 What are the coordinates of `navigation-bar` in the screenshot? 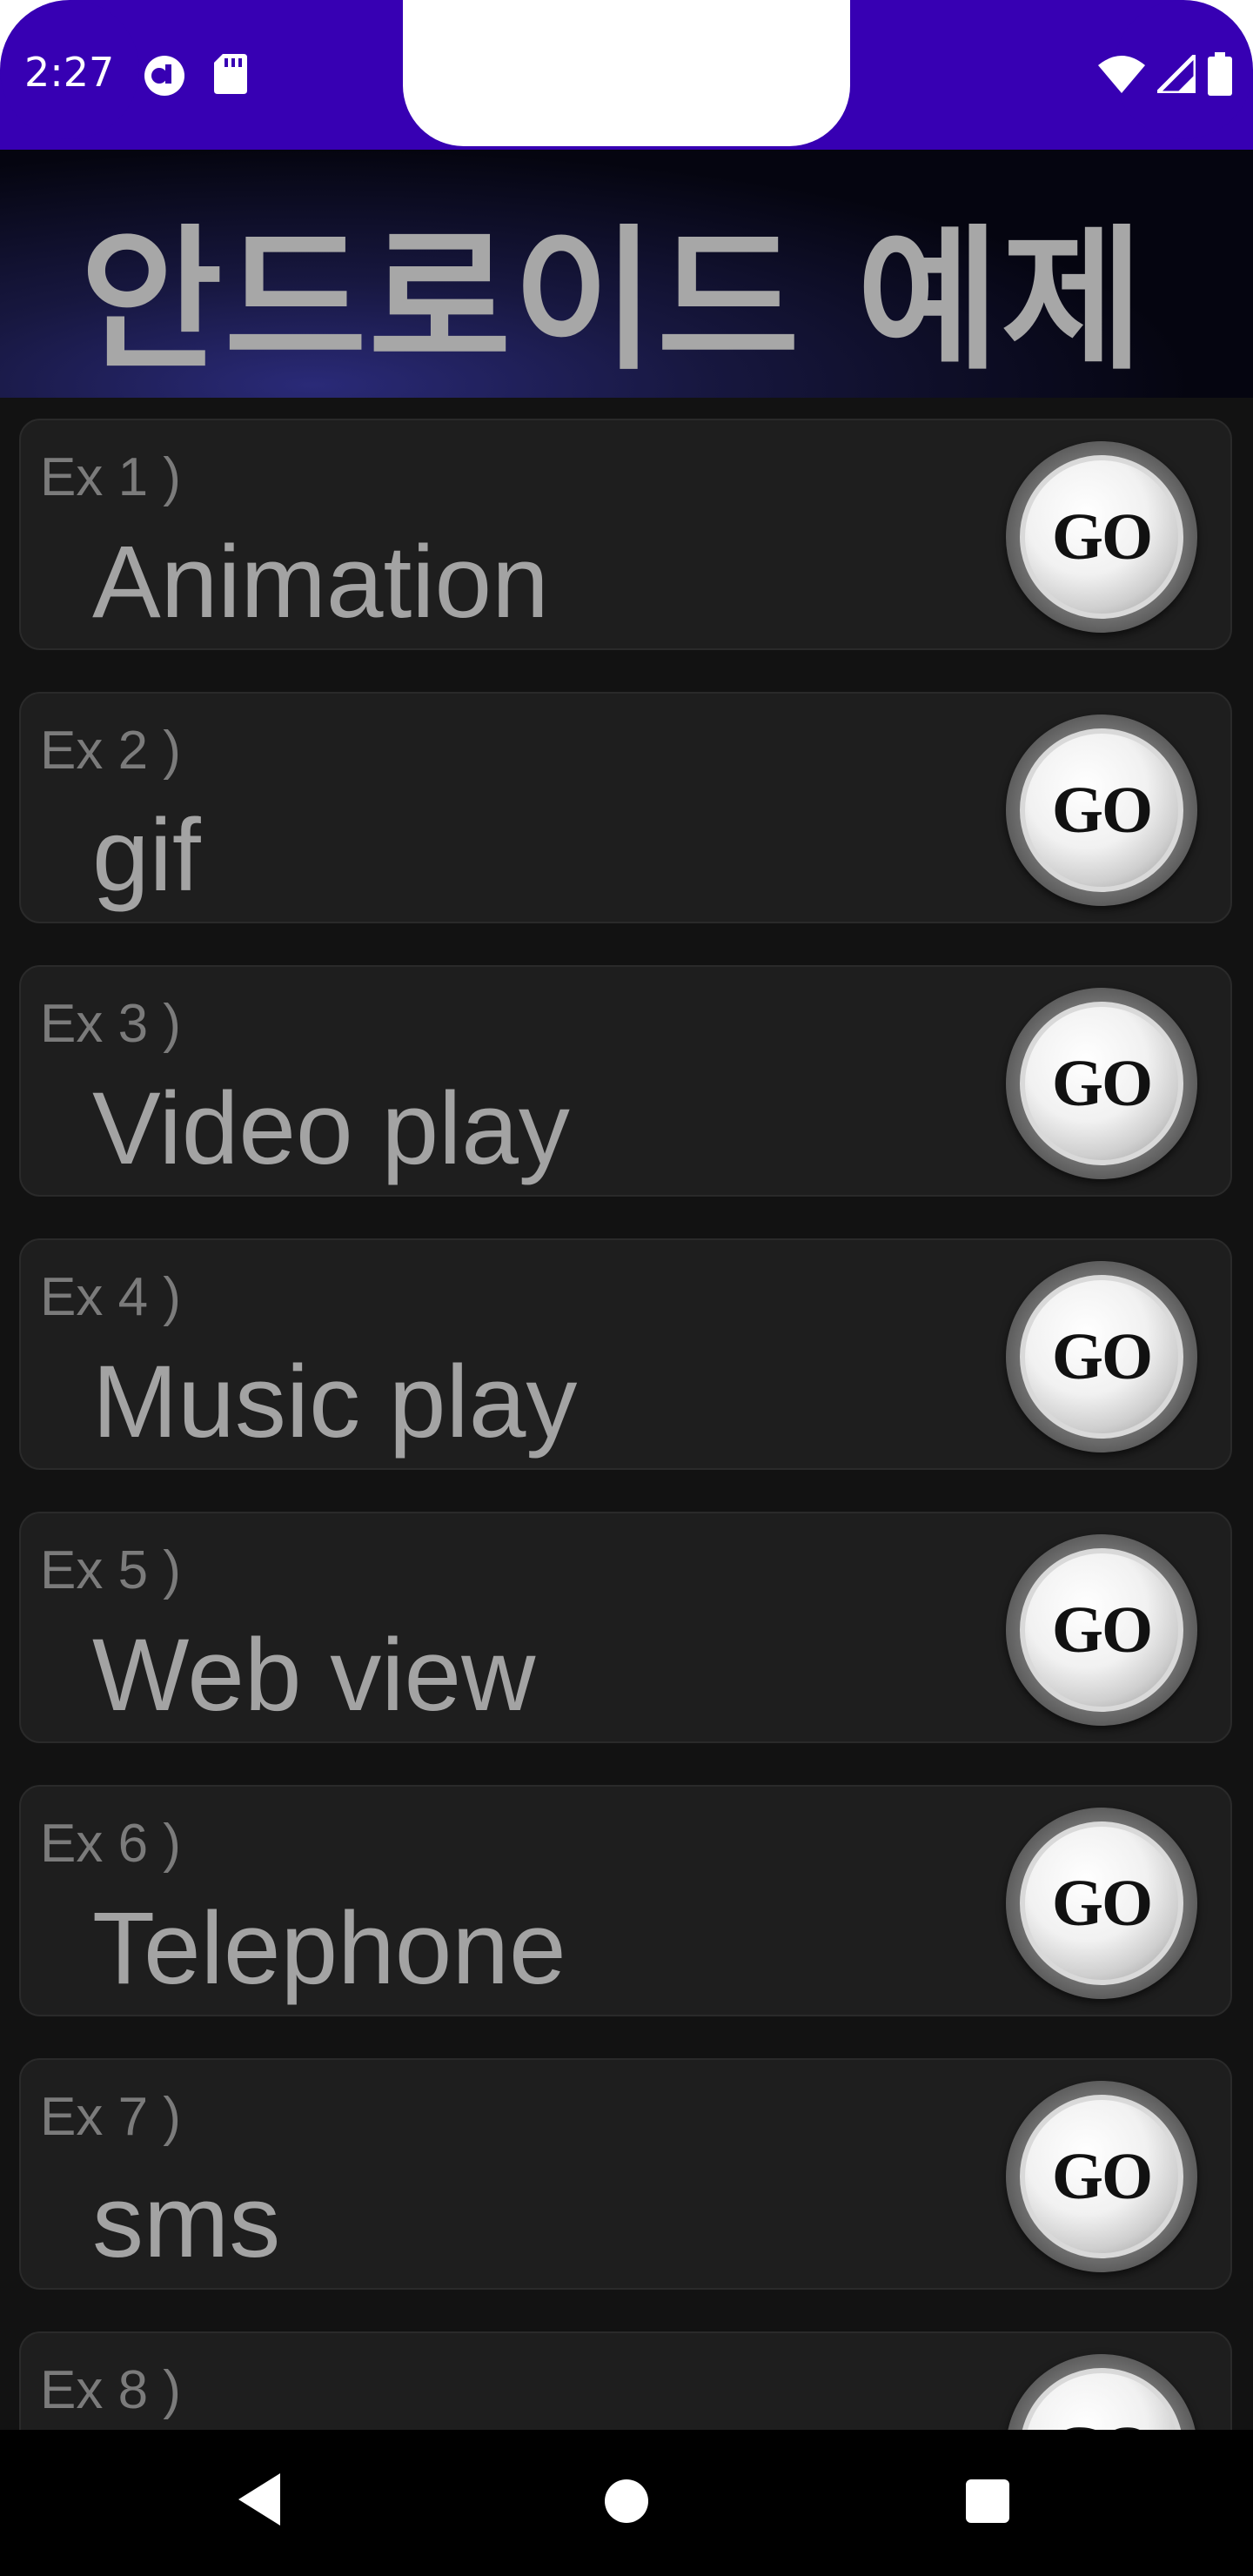 It's located at (626, 2503).